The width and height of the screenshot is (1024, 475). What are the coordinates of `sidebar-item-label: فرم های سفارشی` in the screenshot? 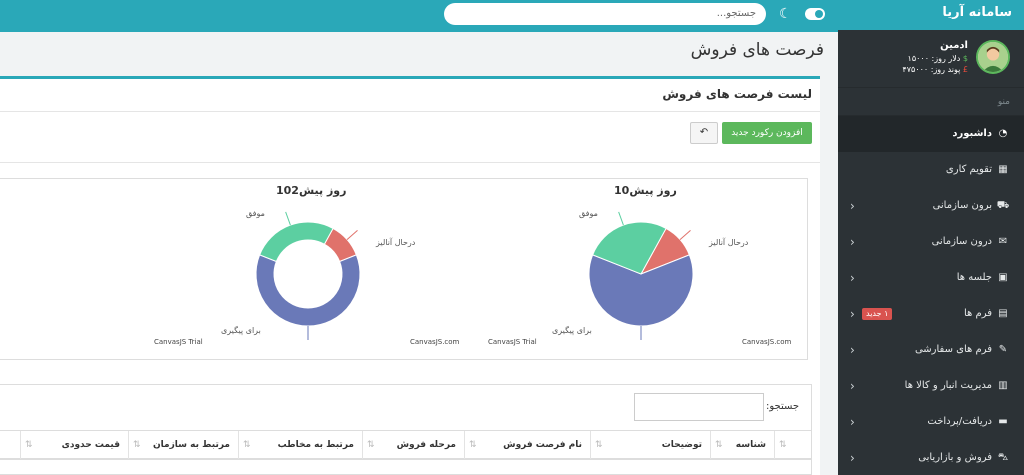 It's located at (953, 349).